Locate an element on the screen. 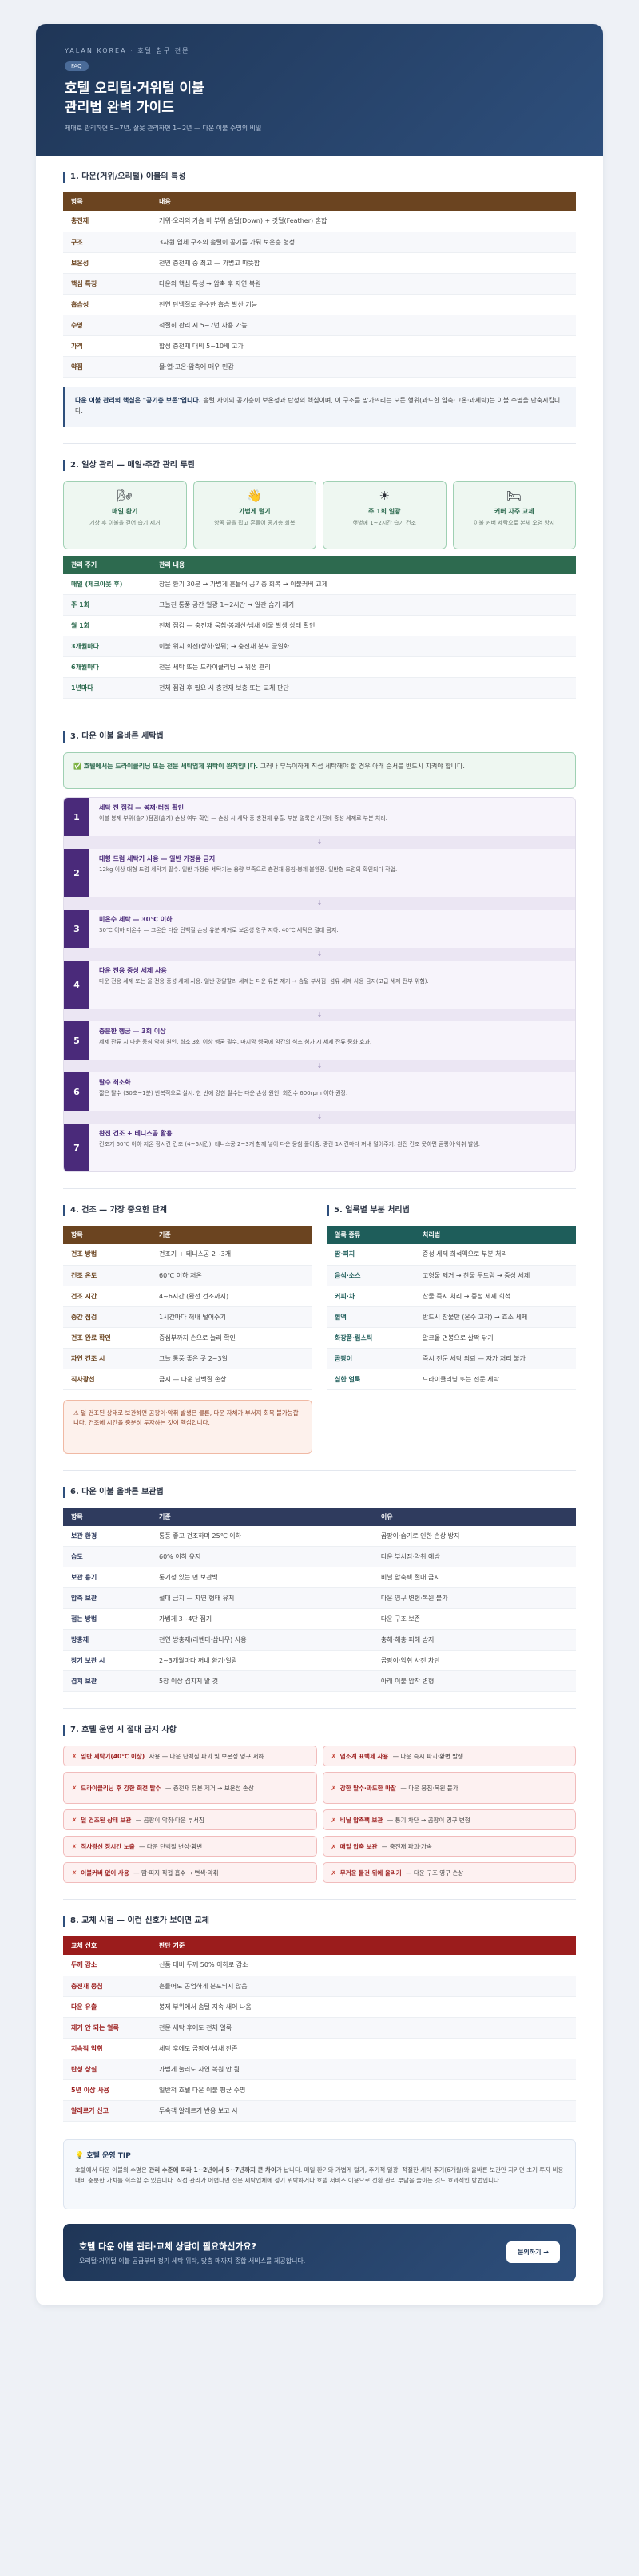  row-key: 흡습성 is located at coordinates (107, 304).